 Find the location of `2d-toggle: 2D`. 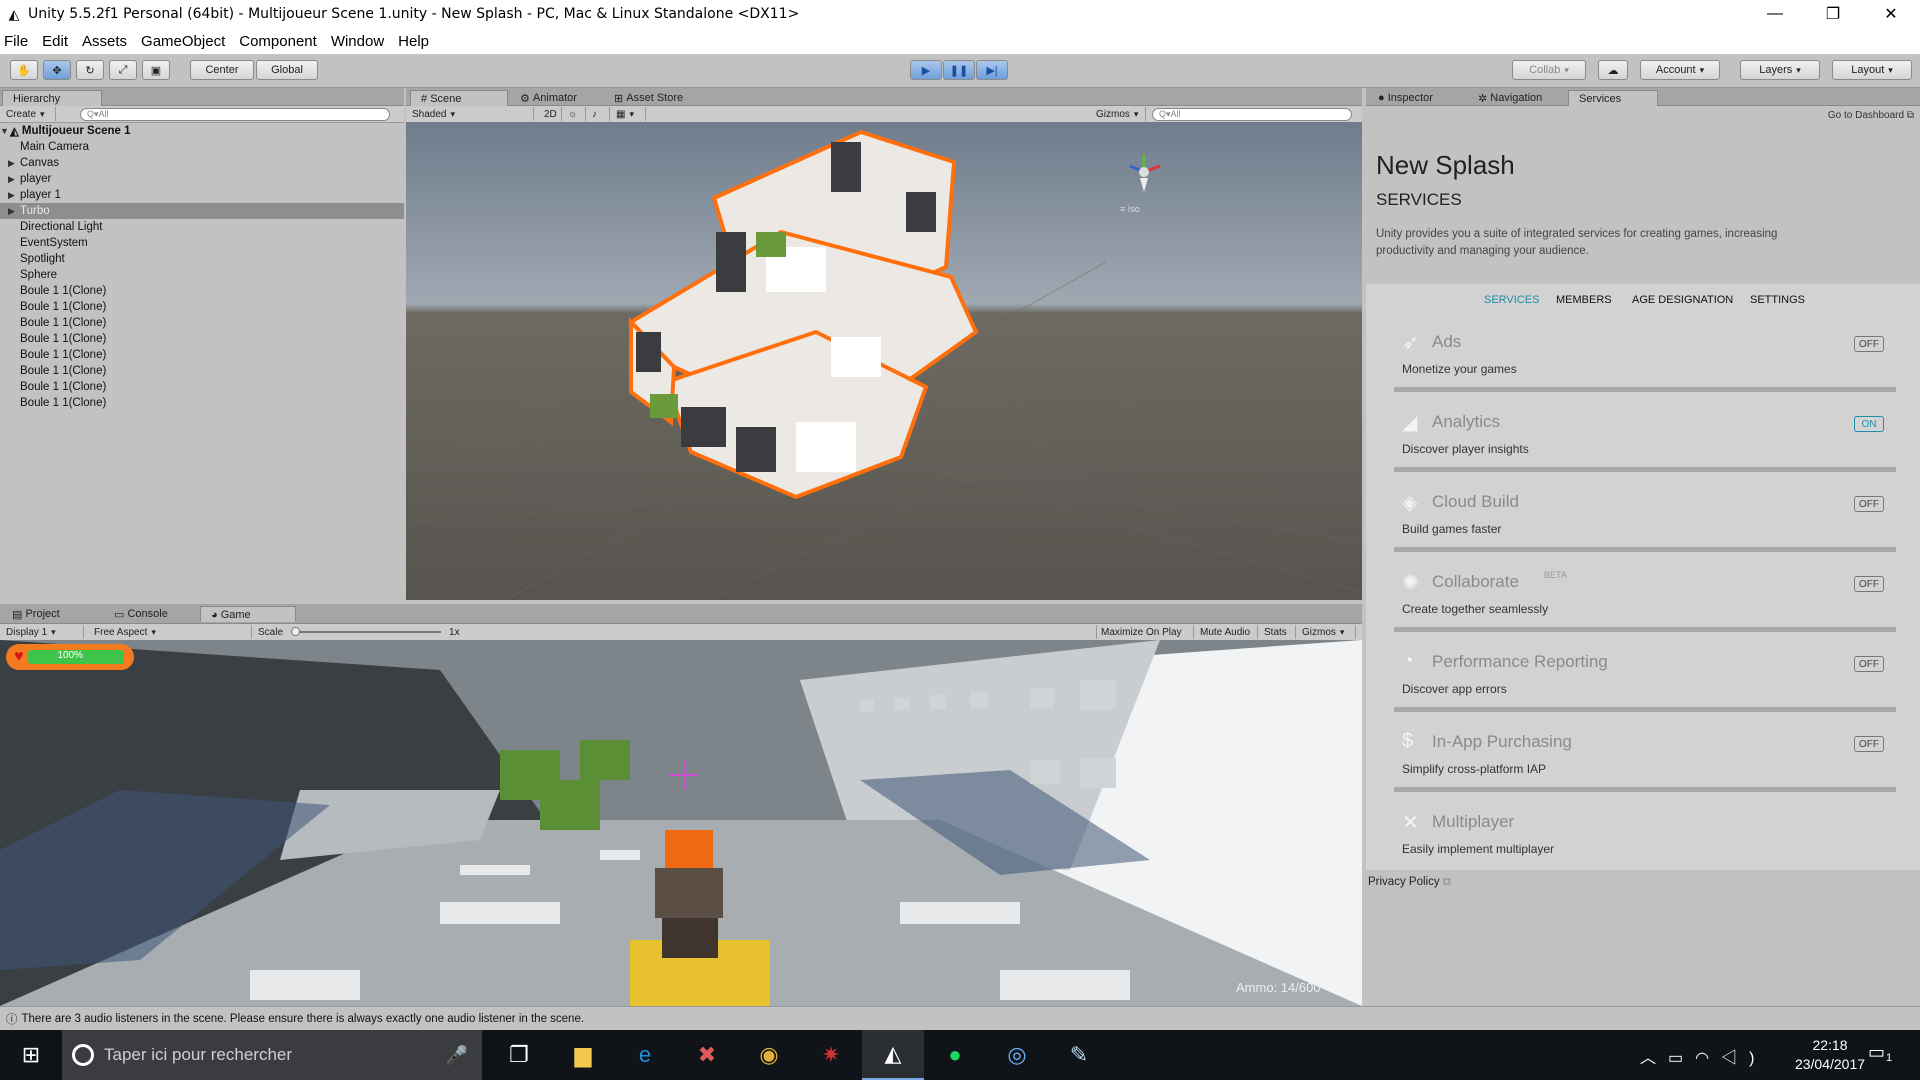

2d-toggle: 2D is located at coordinates (551, 114).